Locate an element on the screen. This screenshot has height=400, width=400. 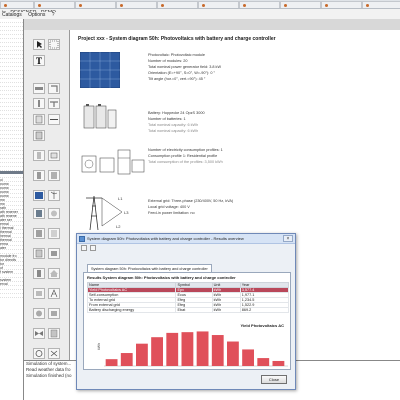
cable-icon is located at coordinates (54, 119).